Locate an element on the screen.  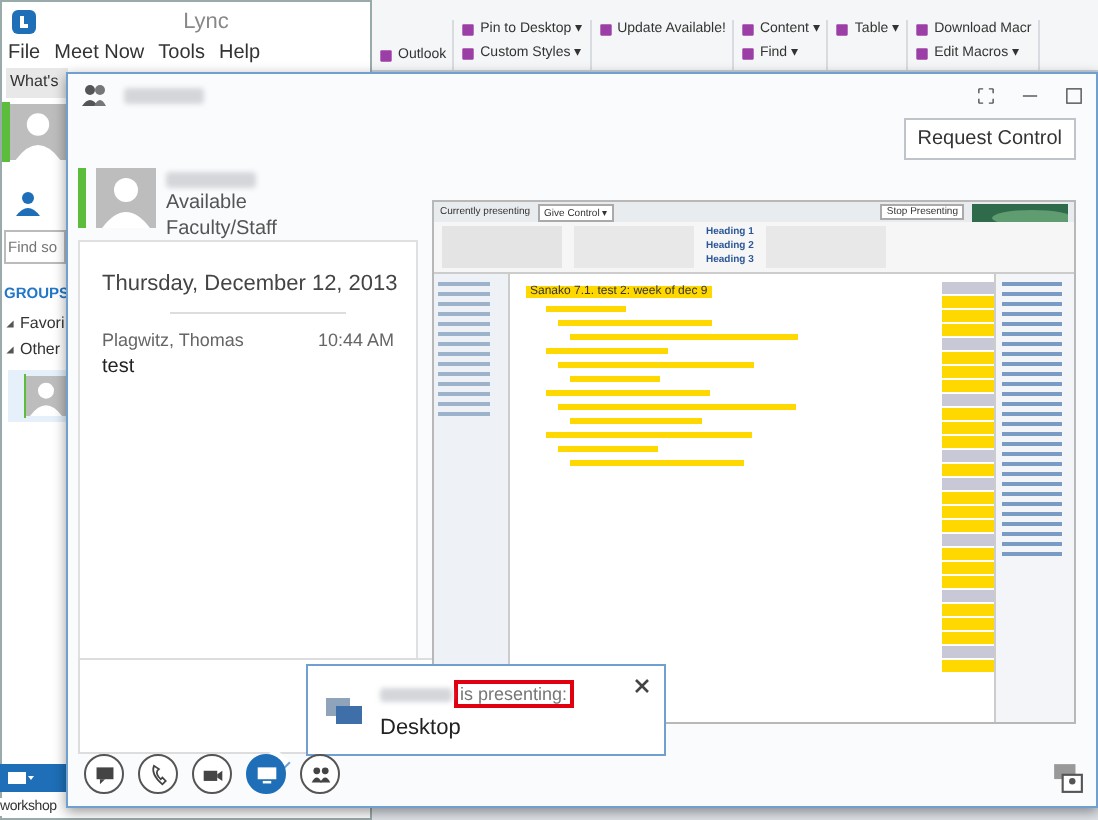
status-button is located at coordinates (33, 778).